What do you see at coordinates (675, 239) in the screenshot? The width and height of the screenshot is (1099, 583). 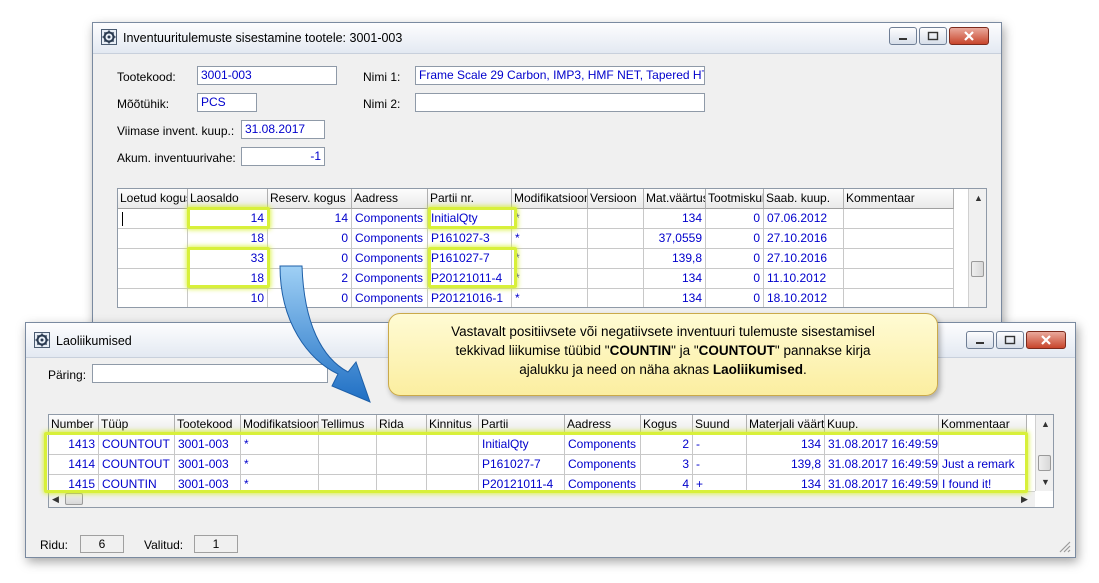 I see `inventory-cell: 37,0559` at bounding box center [675, 239].